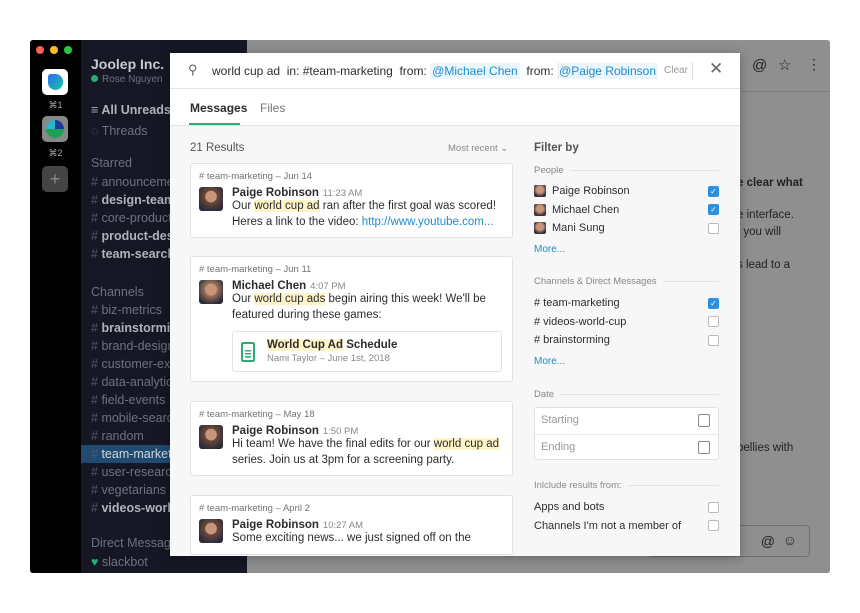  I want to click on more-icon: ⋮, so click(814, 64).